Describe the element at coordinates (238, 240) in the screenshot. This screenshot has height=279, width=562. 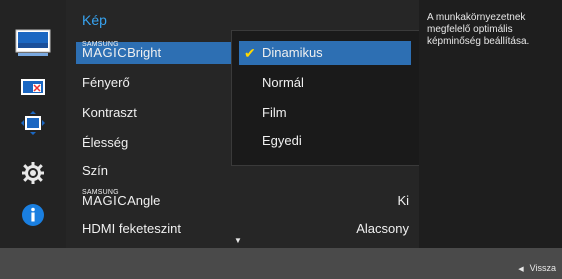
I see `chevron-down-icon: ▼` at that location.